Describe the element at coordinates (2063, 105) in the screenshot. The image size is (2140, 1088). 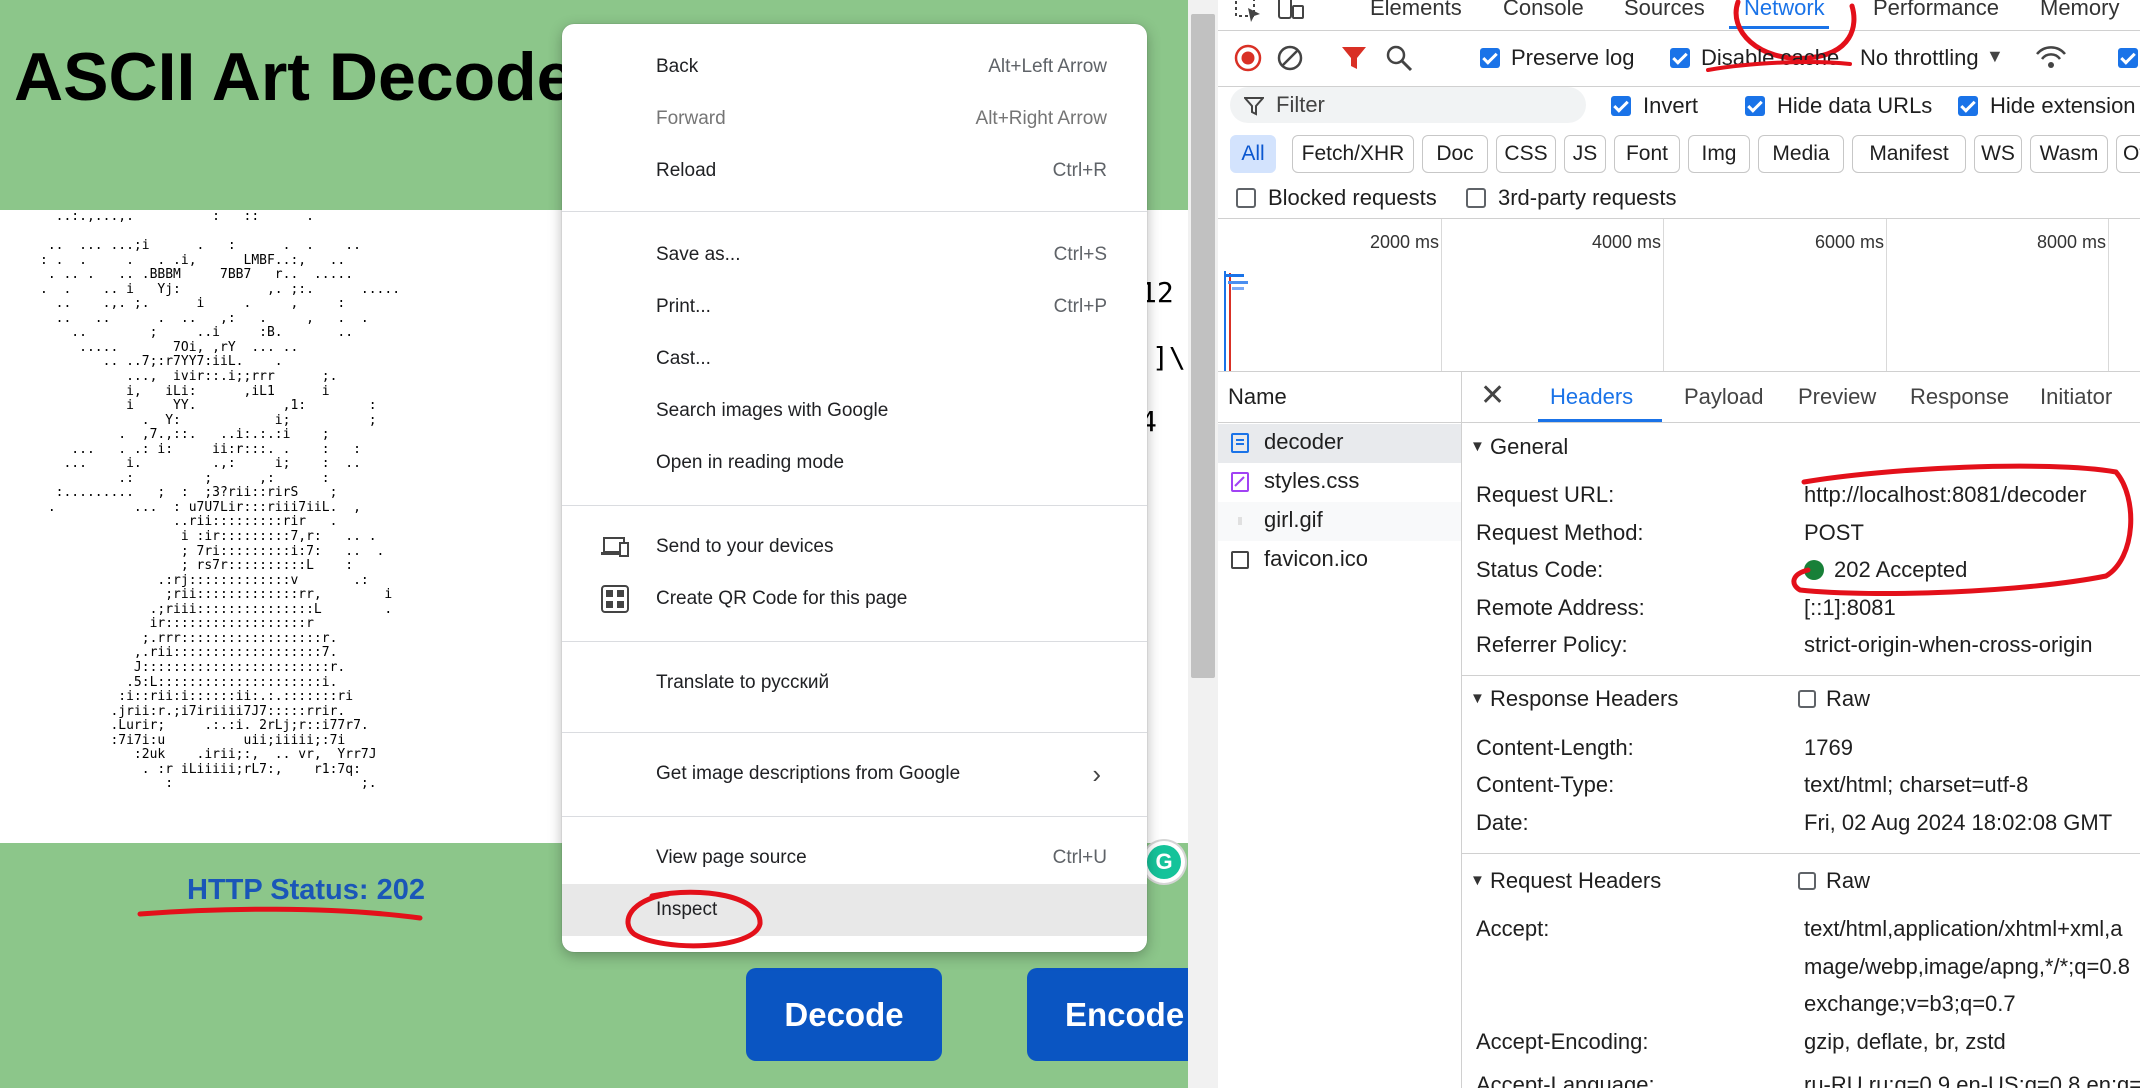
I see `hide-extension-label: Hide extension` at that location.